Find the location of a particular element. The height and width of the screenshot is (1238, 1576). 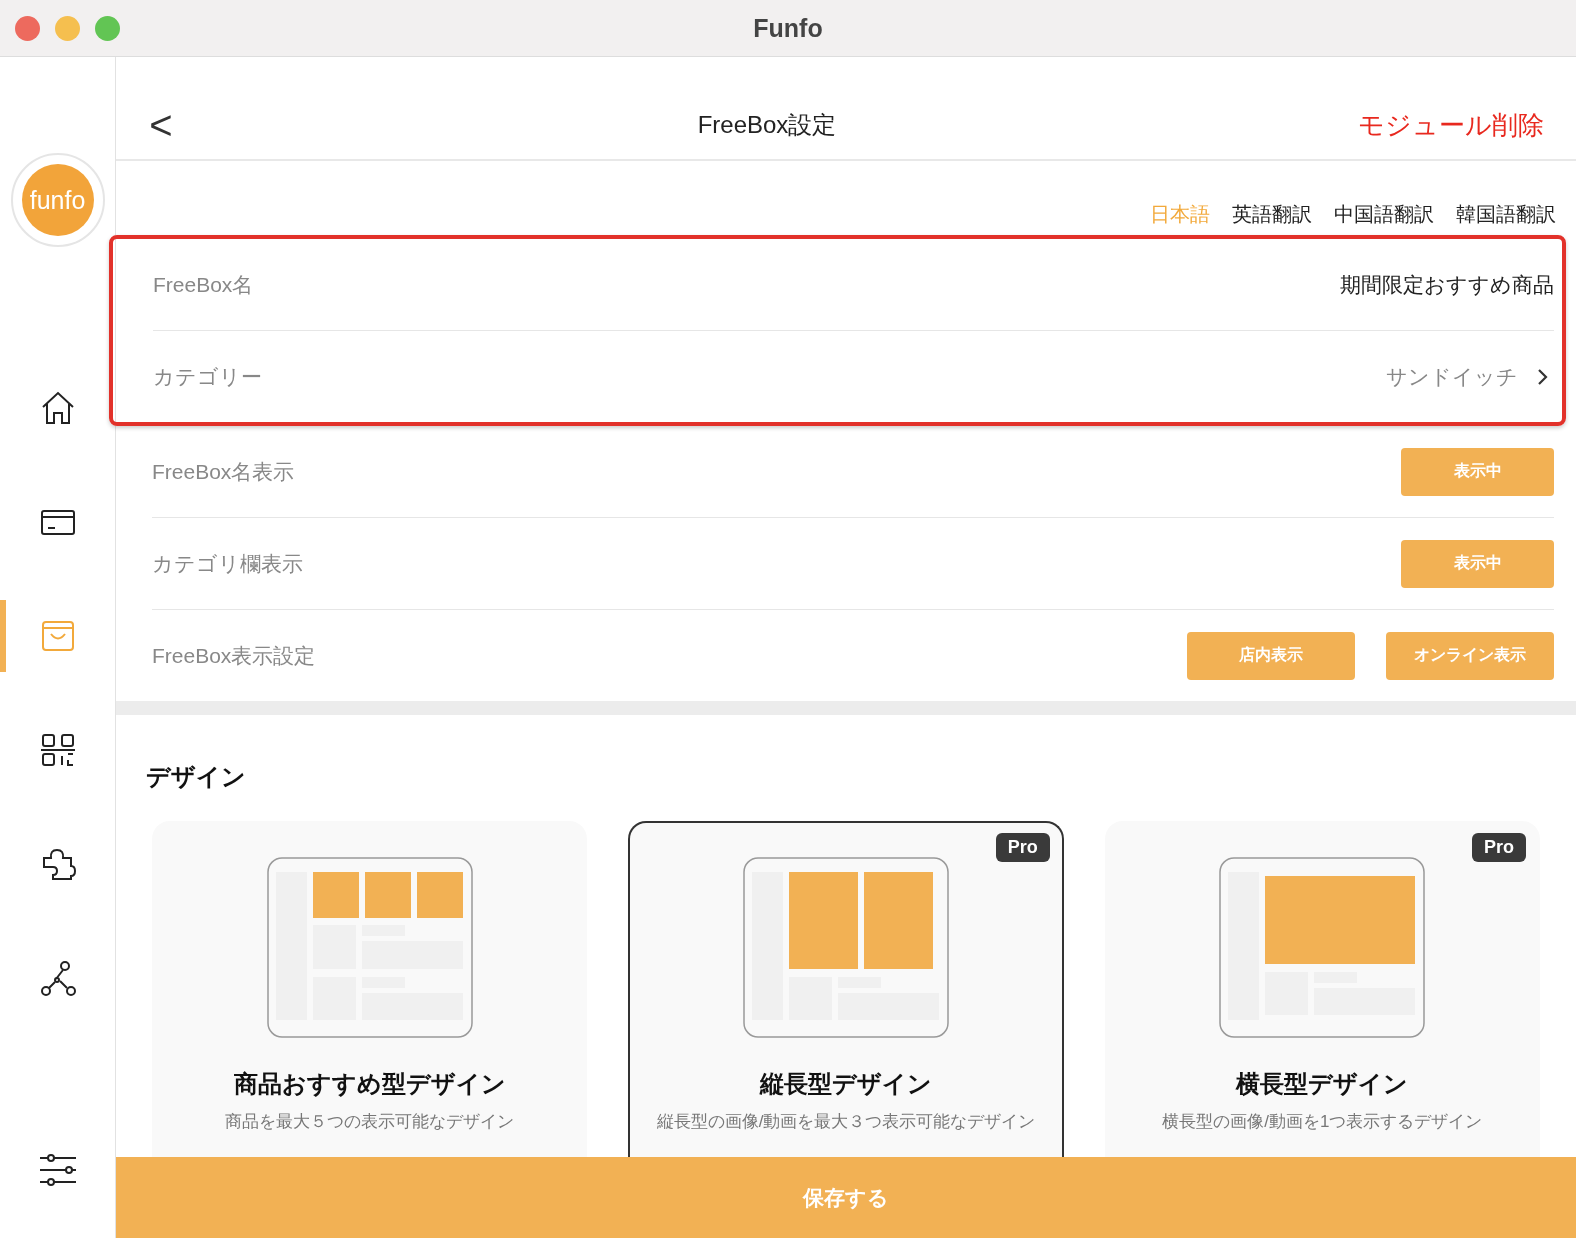

back-button: < is located at coordinates (161, 125).